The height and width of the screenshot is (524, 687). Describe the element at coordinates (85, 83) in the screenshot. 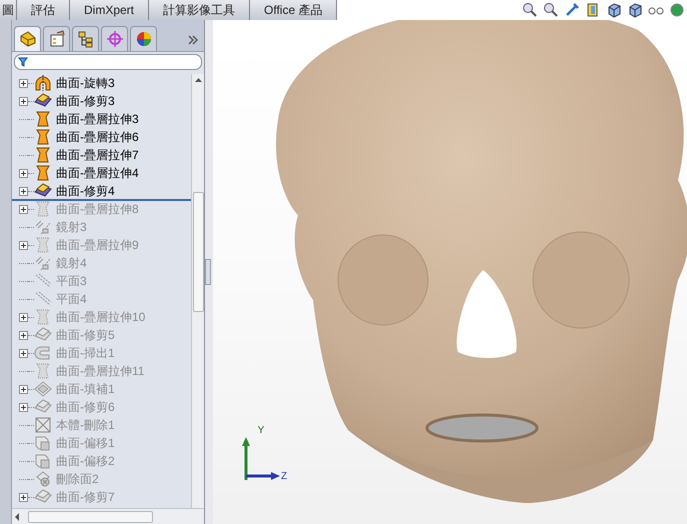

I see `tree-item-label: 曲面-旋轉3` at that location.